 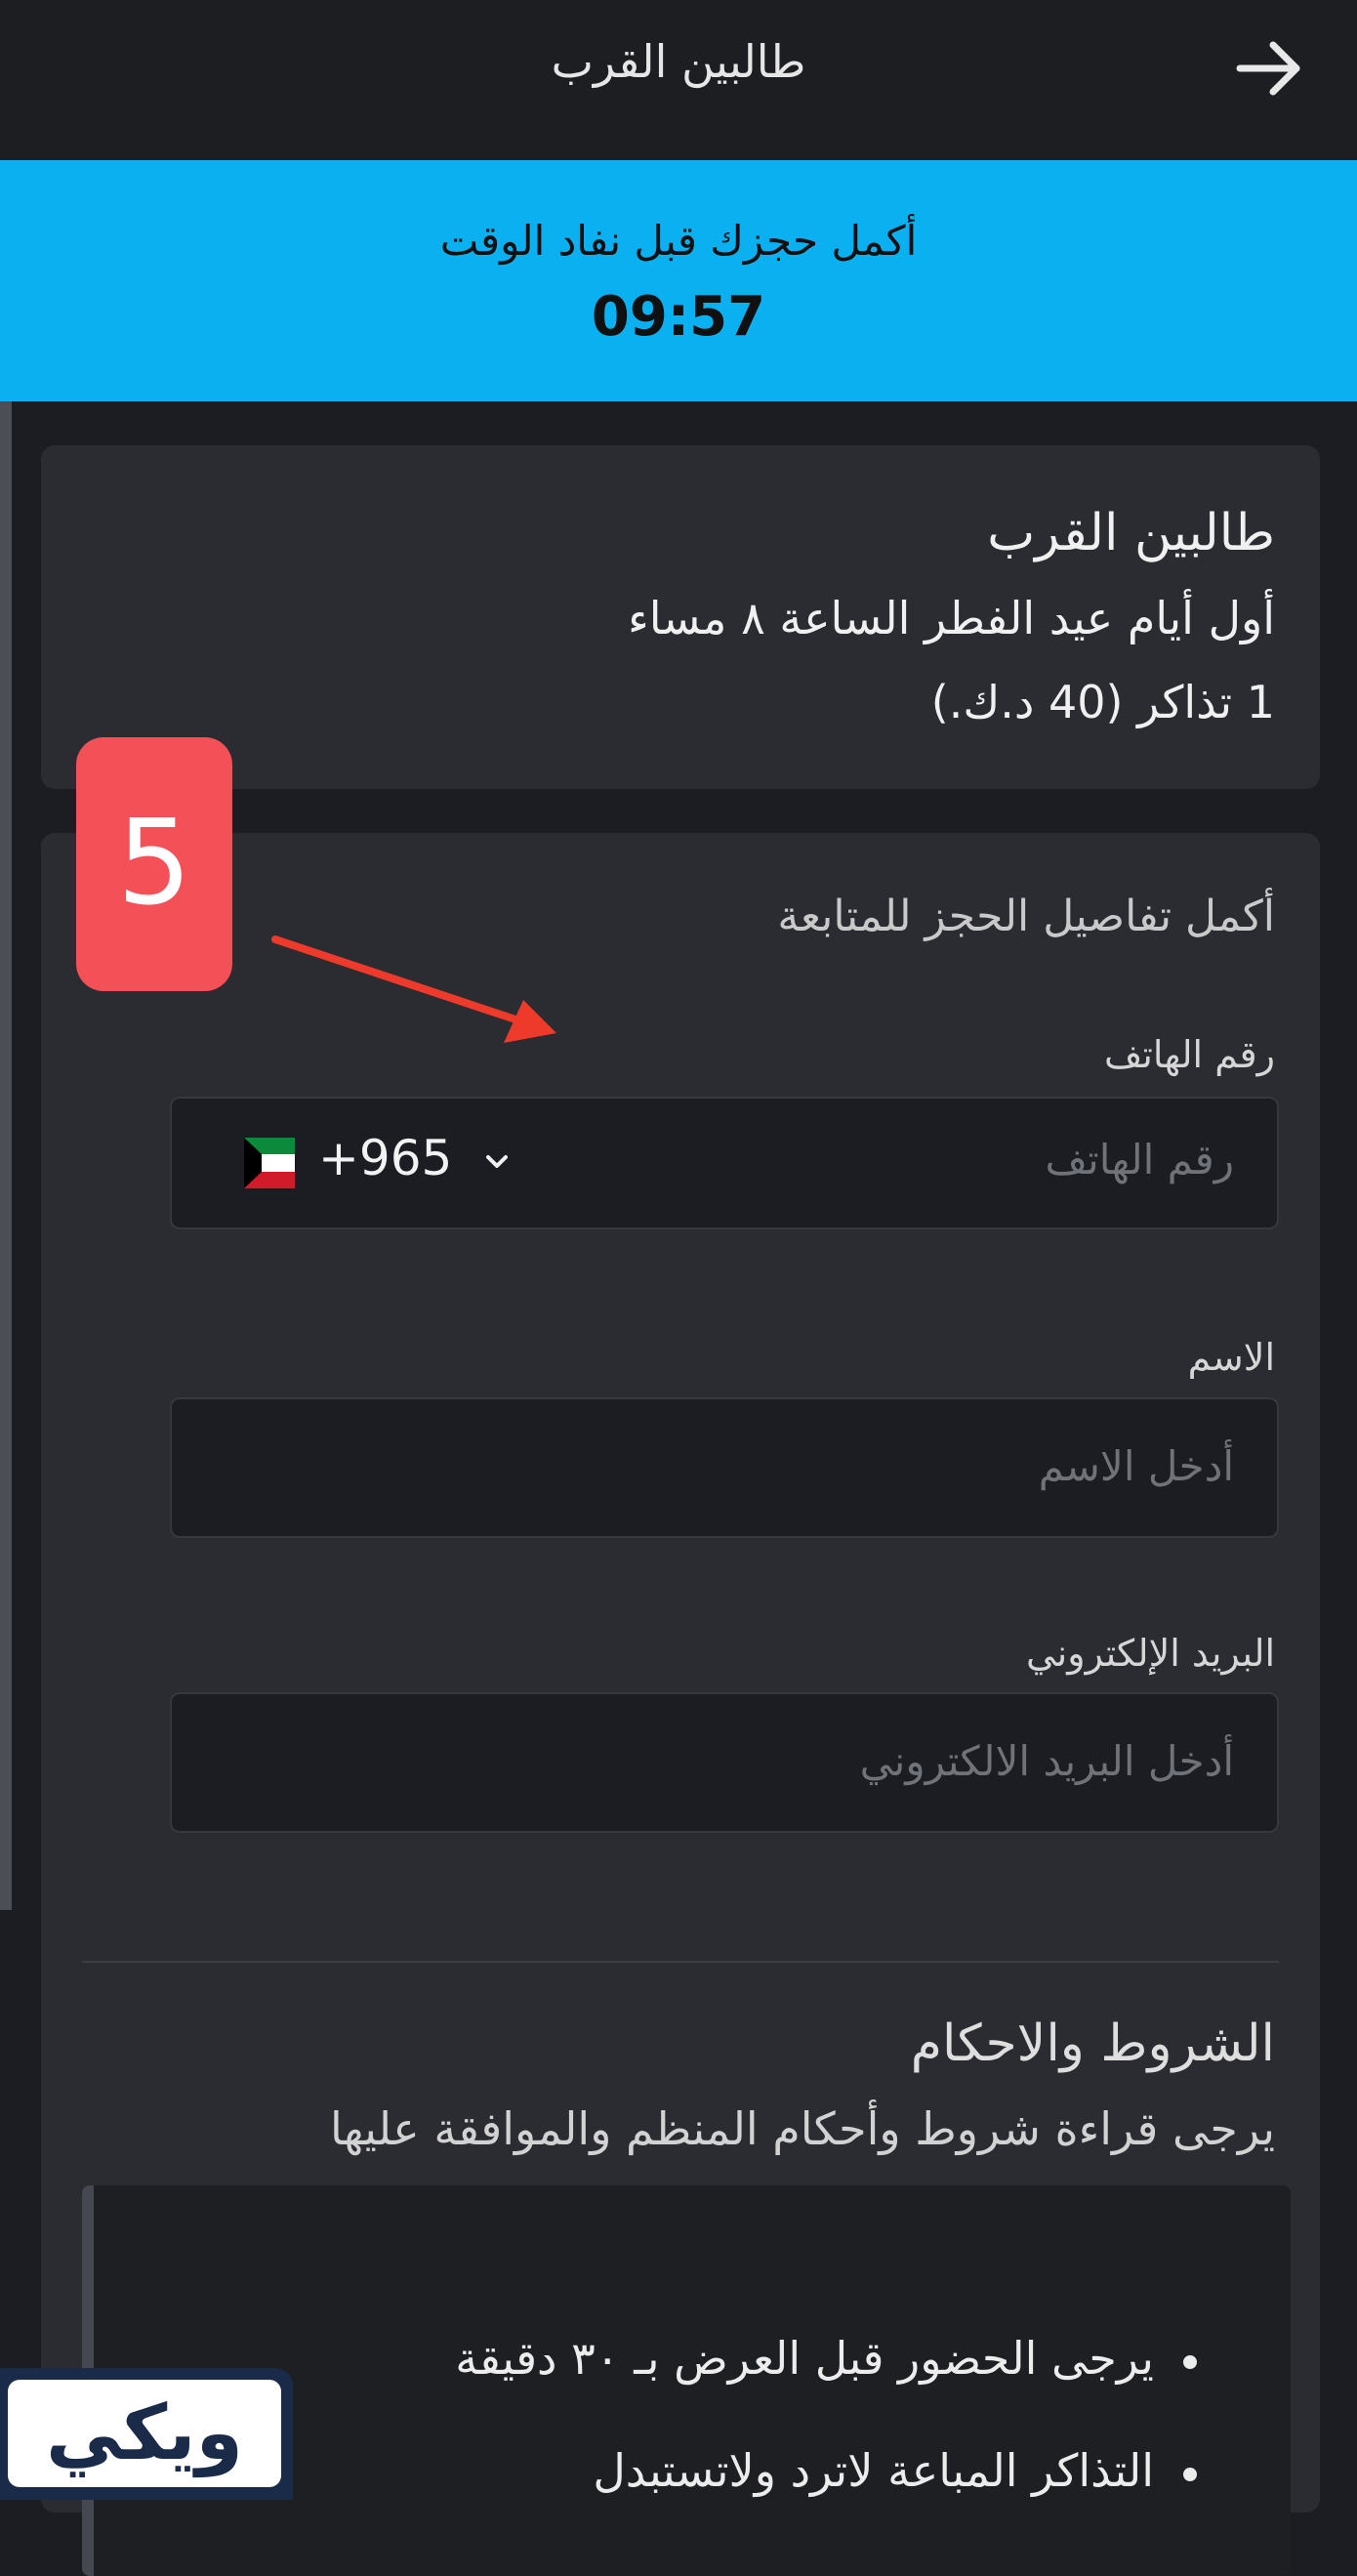 What do you see at coordinates (420, 987) in the screenshot?
I see `annotation-arrow-icon` at bounding box center [420, 987].